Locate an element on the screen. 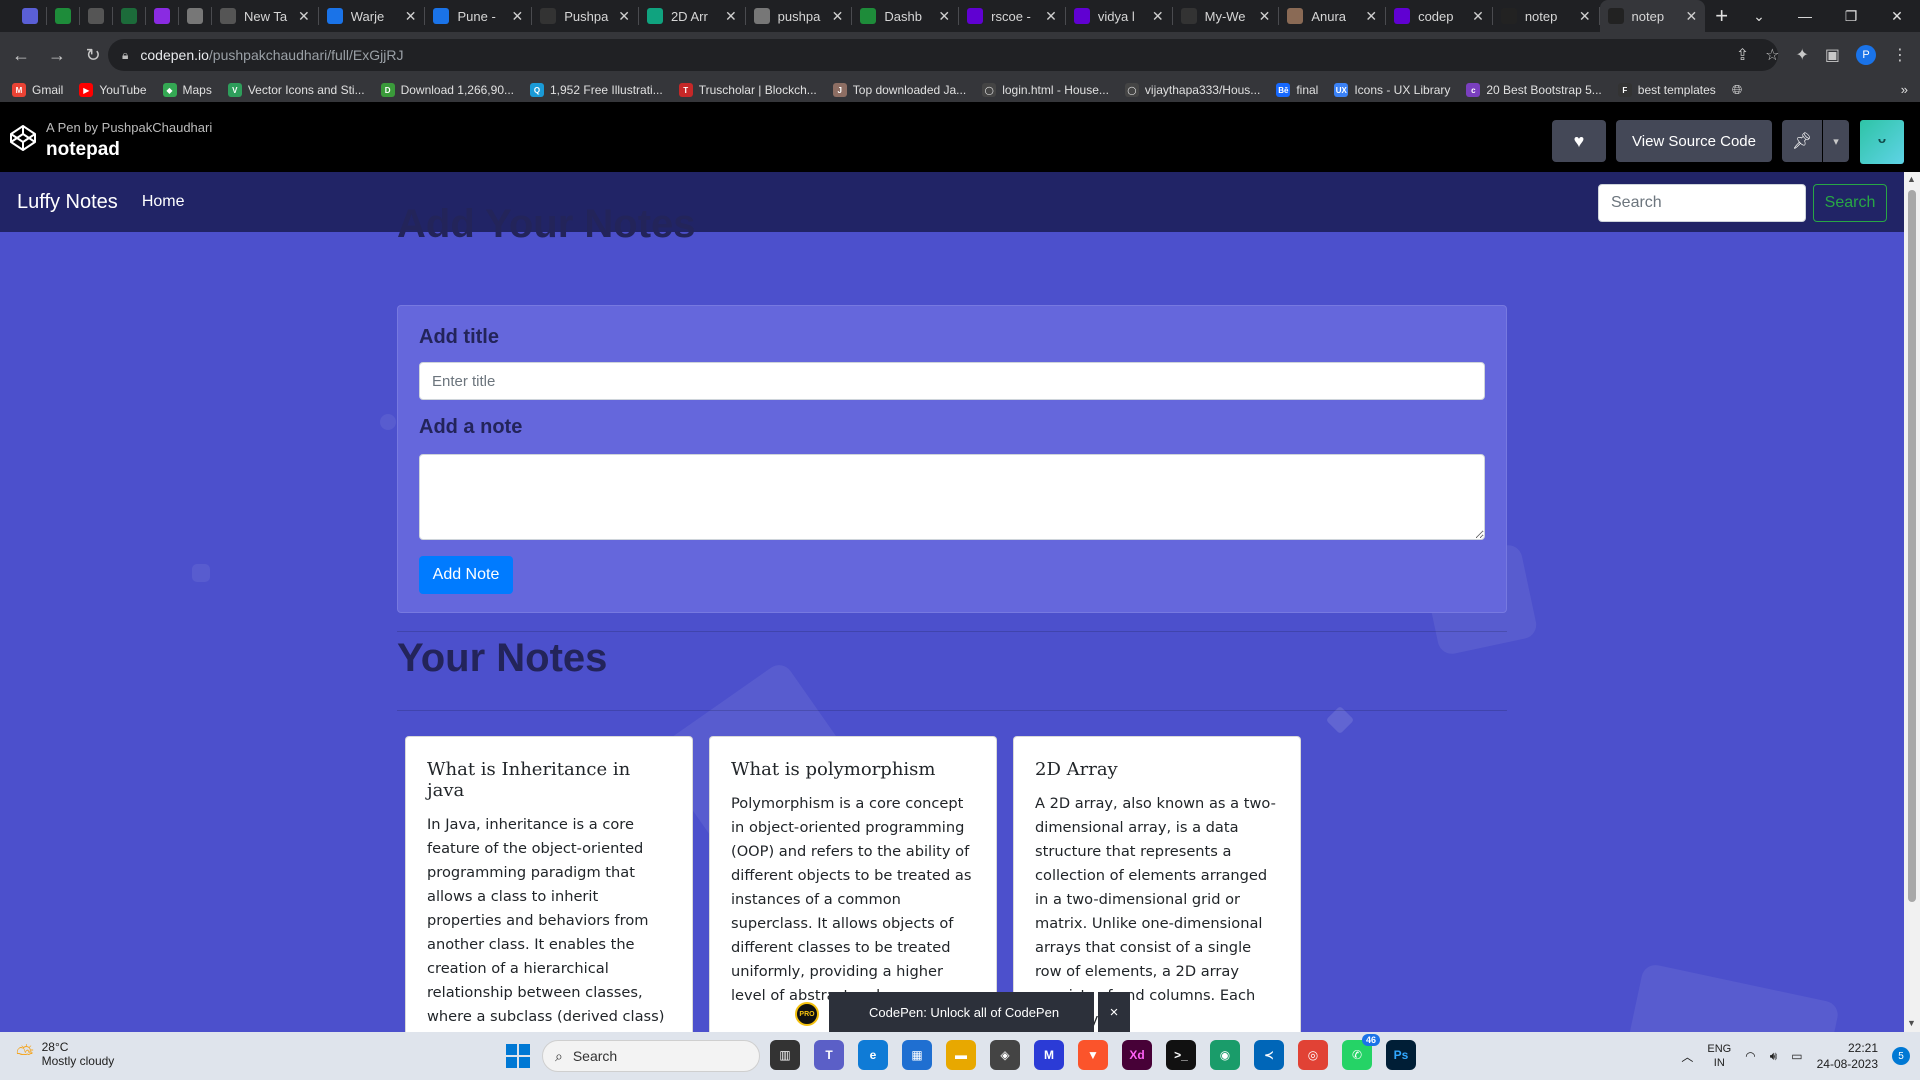 Image resolution: width=1920 pixels, height=1080 pixels. close-window-button: ✕ is located at coordinates (1897, 16).